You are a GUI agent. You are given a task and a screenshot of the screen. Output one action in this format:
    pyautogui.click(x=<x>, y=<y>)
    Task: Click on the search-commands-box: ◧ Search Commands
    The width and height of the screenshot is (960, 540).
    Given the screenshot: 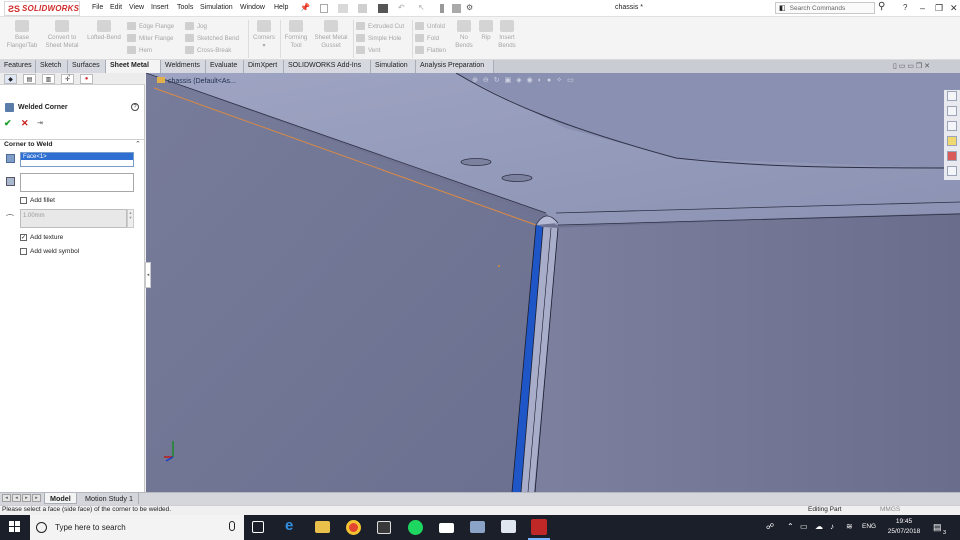 What is the action you would take?
    pyautogui.click(x=825, y=8)
    